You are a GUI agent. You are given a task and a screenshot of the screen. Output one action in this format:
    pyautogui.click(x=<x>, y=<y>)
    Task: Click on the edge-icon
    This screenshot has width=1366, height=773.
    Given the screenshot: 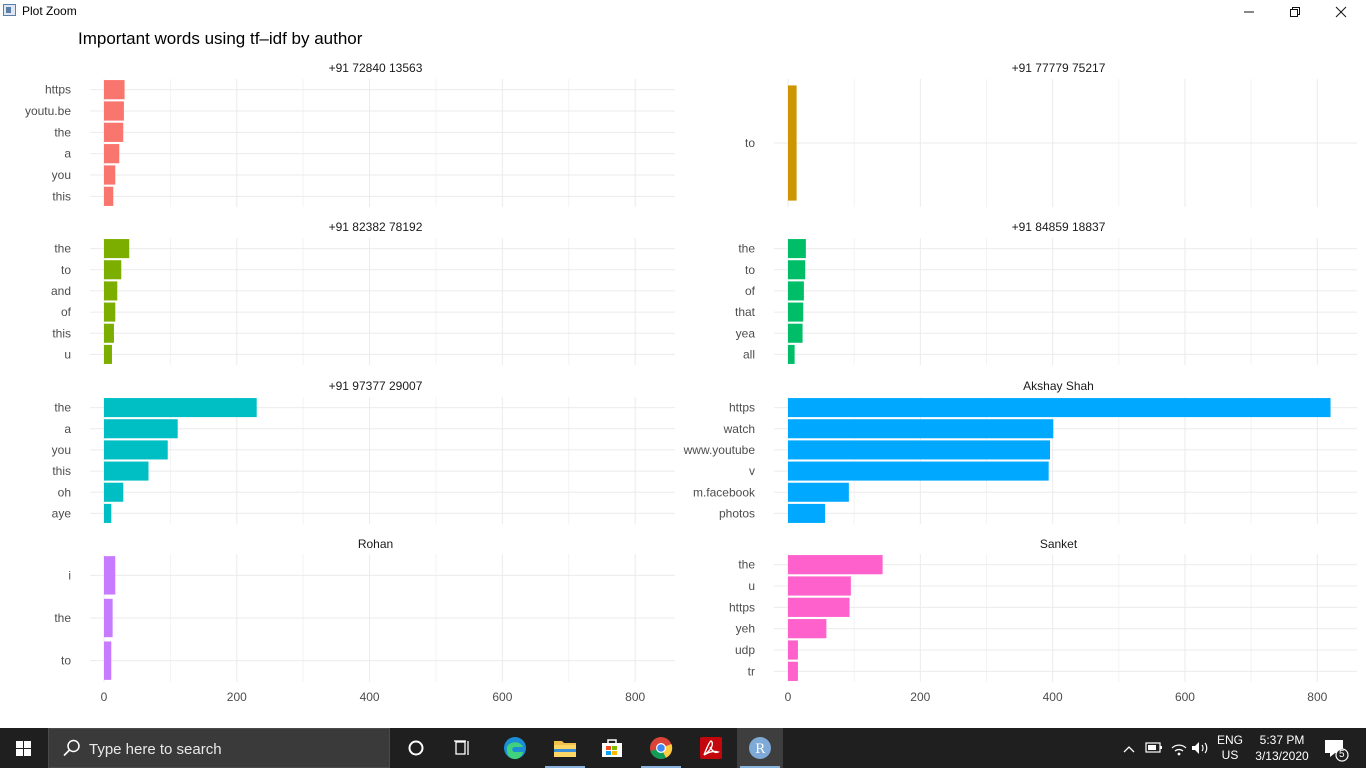 What is the action you would take?
    pyautogui.click(x=515, y=748)
    